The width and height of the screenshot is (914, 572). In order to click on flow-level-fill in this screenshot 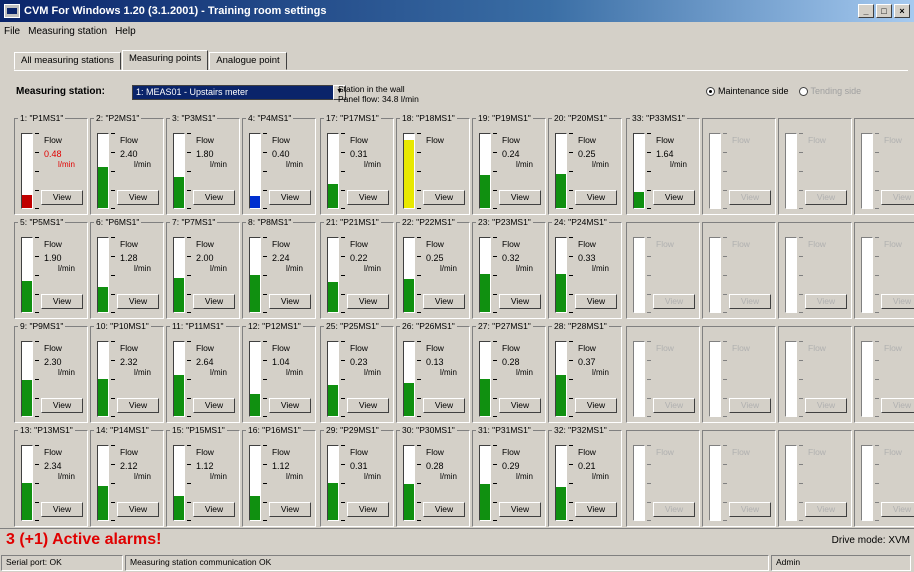, I will do `click(333, 196)`.